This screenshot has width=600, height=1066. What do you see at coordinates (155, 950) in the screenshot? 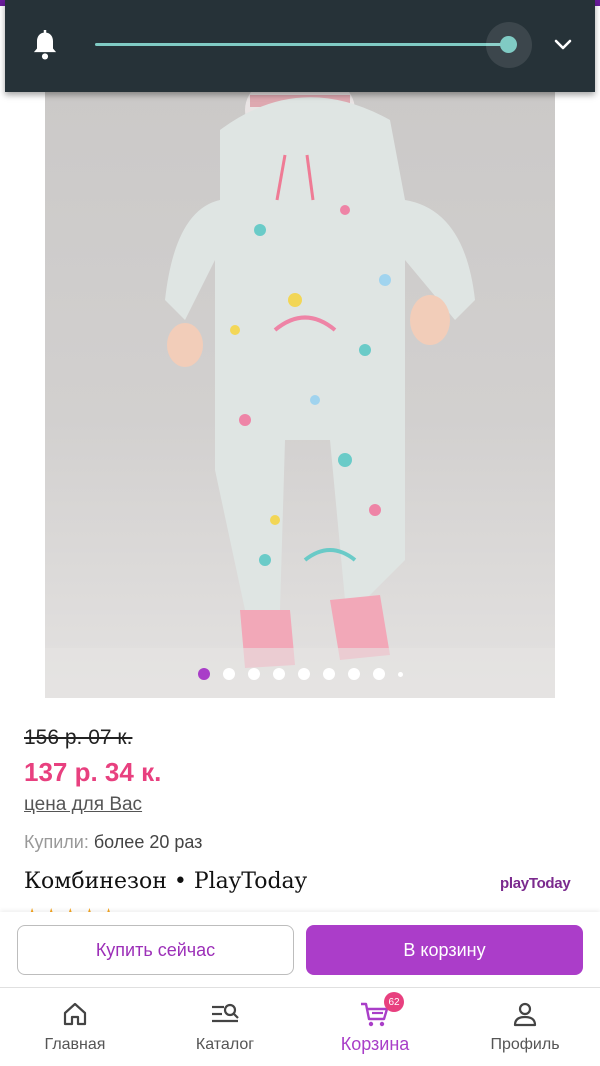
I see `buy-now-button: Купить сейчас` at bounding box center [155, 950].